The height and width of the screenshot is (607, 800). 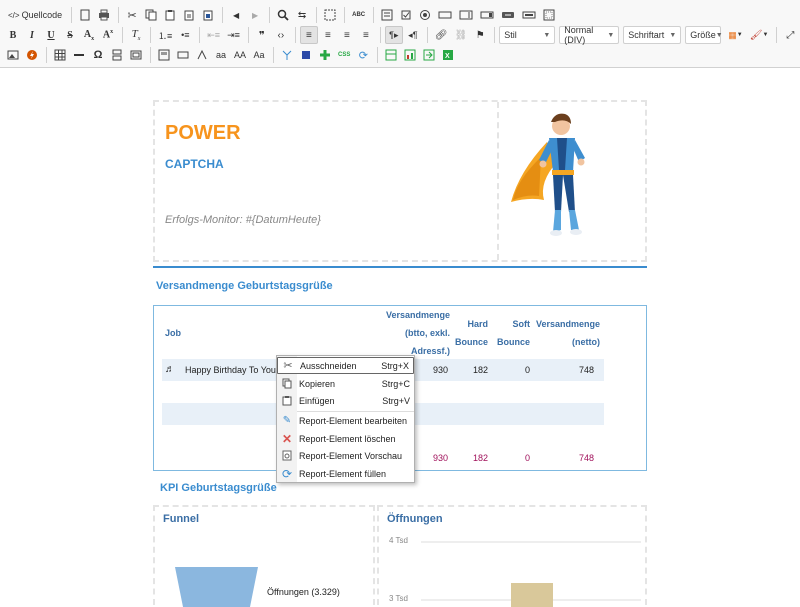 I want to click on radio-button, so click(x=425, y=15).